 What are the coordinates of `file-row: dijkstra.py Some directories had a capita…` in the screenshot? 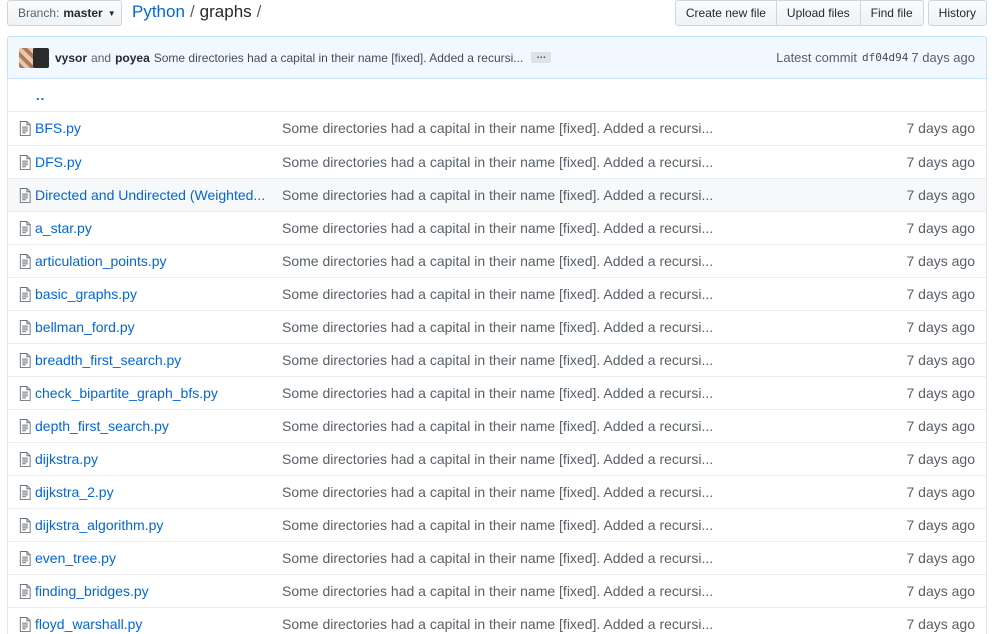 It's located at (497, 458).